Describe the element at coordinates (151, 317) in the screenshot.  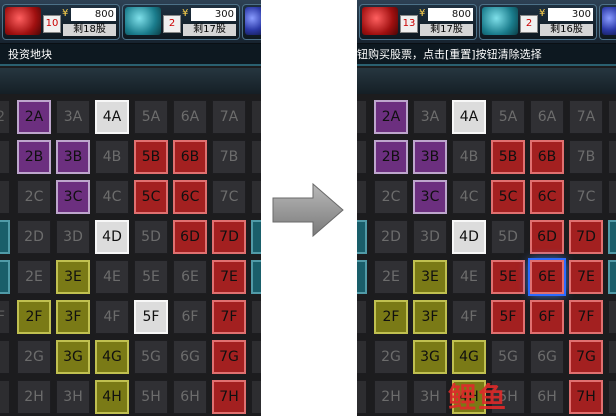
I see `board-tile-5f: 5F` at that location.